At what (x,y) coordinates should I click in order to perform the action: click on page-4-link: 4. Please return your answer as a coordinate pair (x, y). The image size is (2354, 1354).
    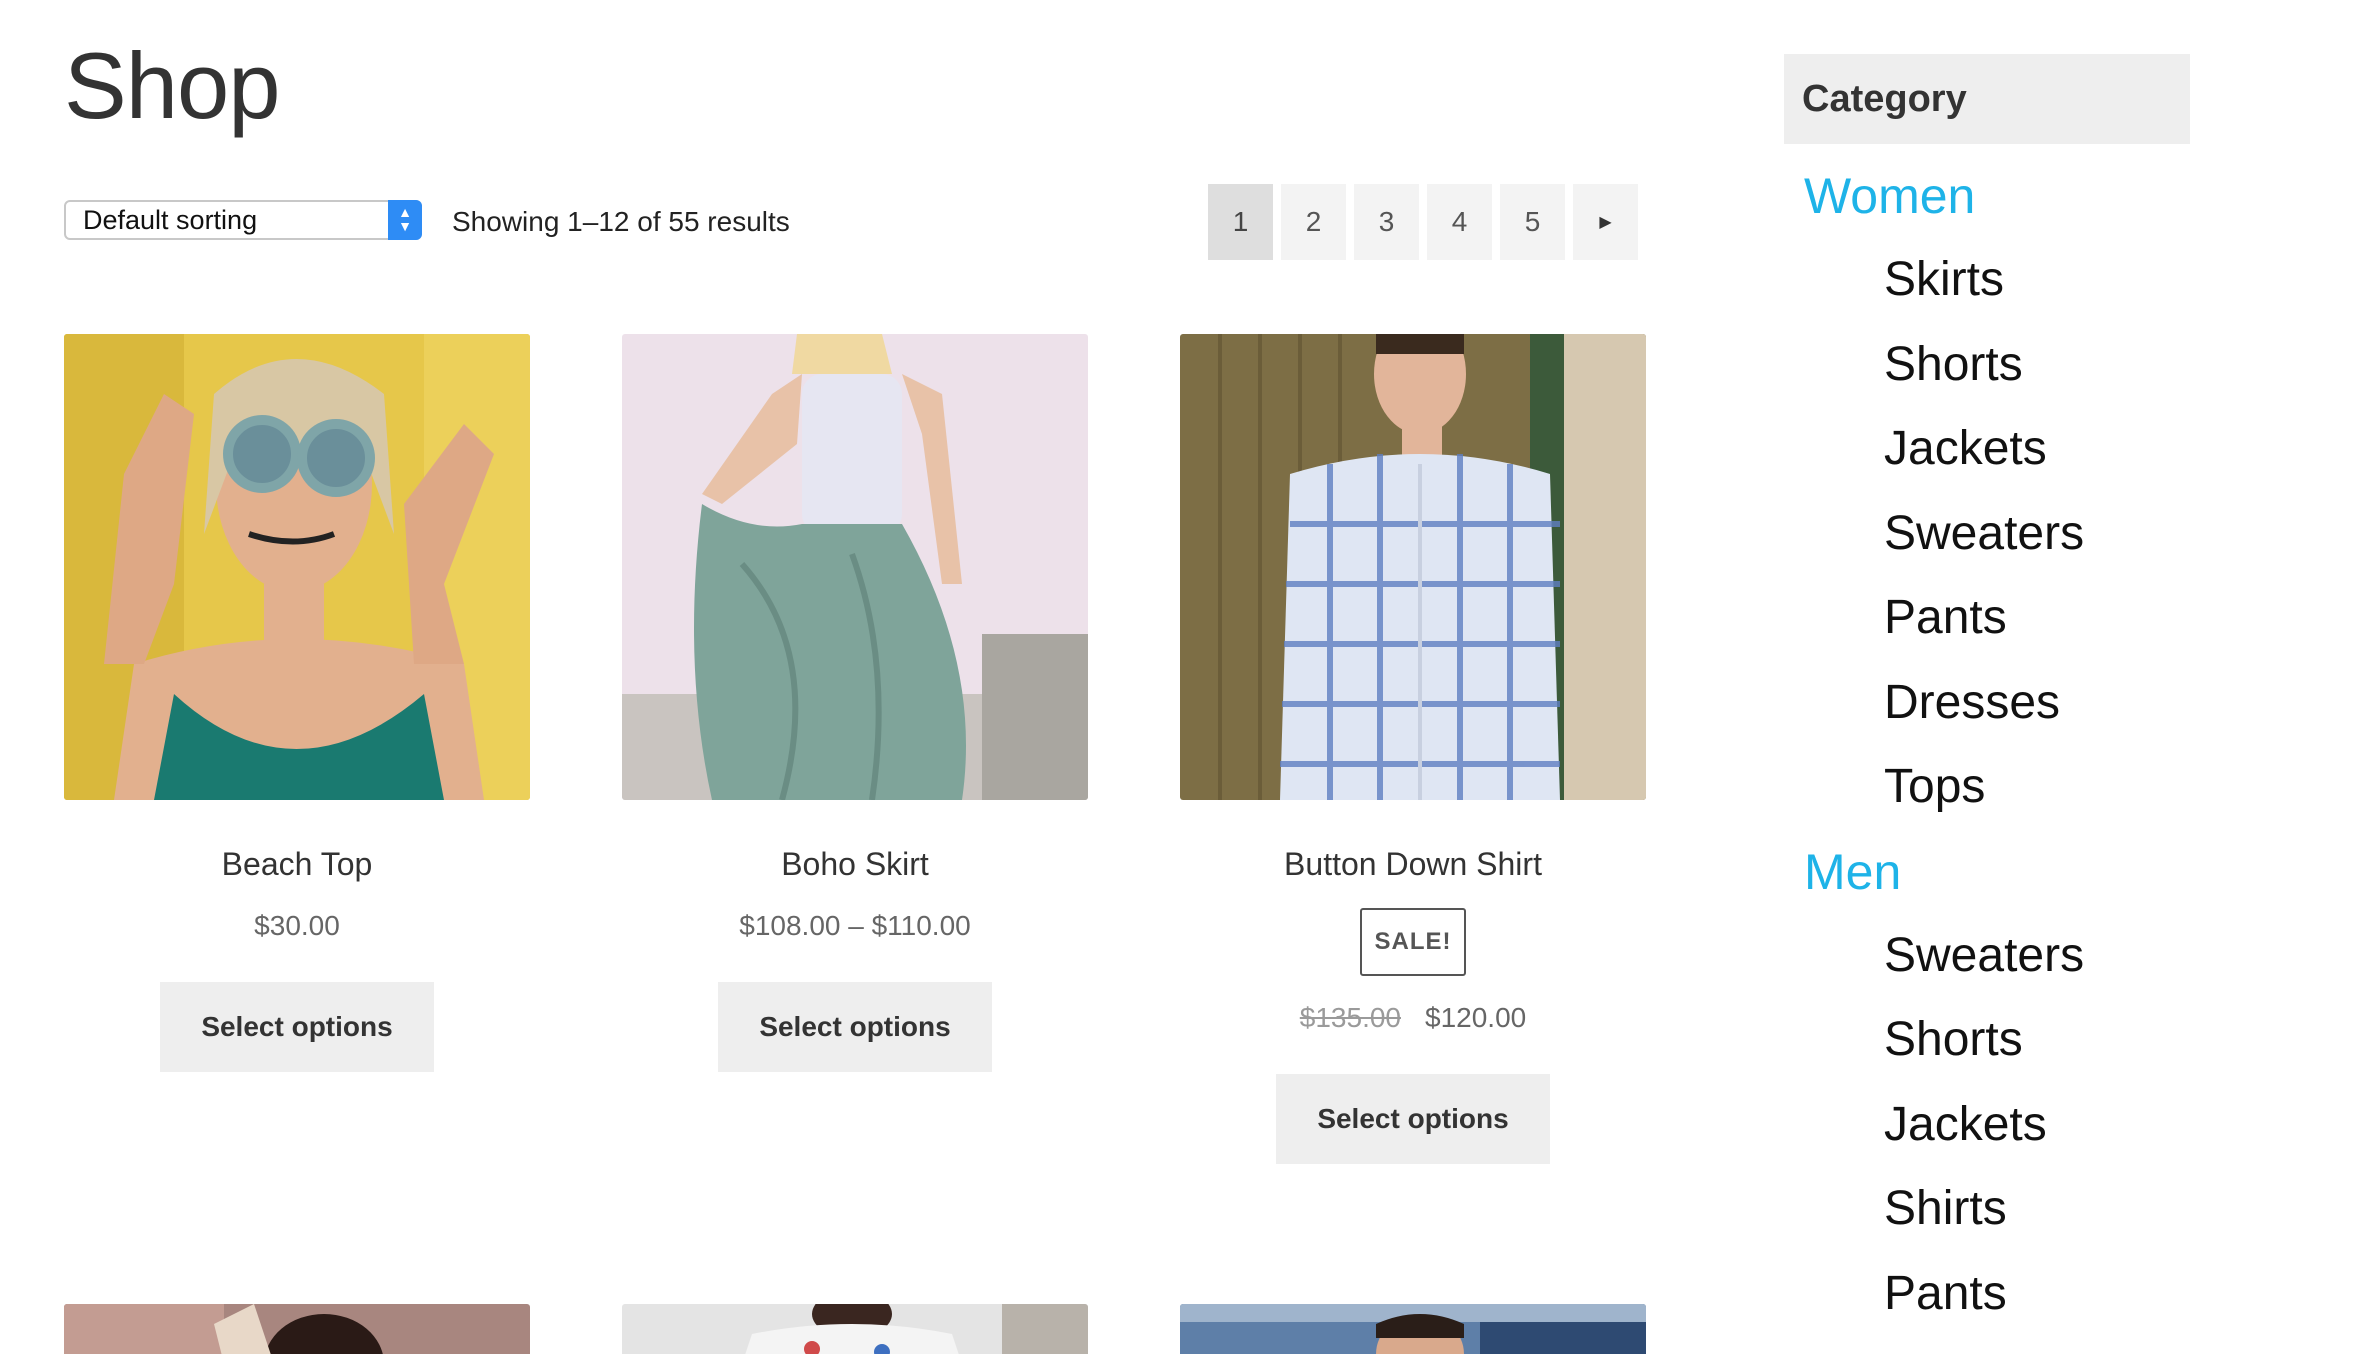
    Looking at the image, I should click on (1459, 222).